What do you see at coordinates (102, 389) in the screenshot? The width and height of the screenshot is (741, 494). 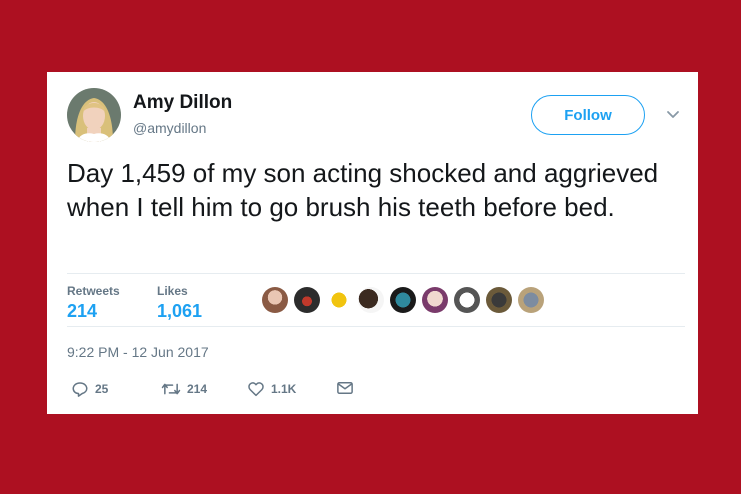 I see `reply-count: 25` at bounding box center [102, 389].